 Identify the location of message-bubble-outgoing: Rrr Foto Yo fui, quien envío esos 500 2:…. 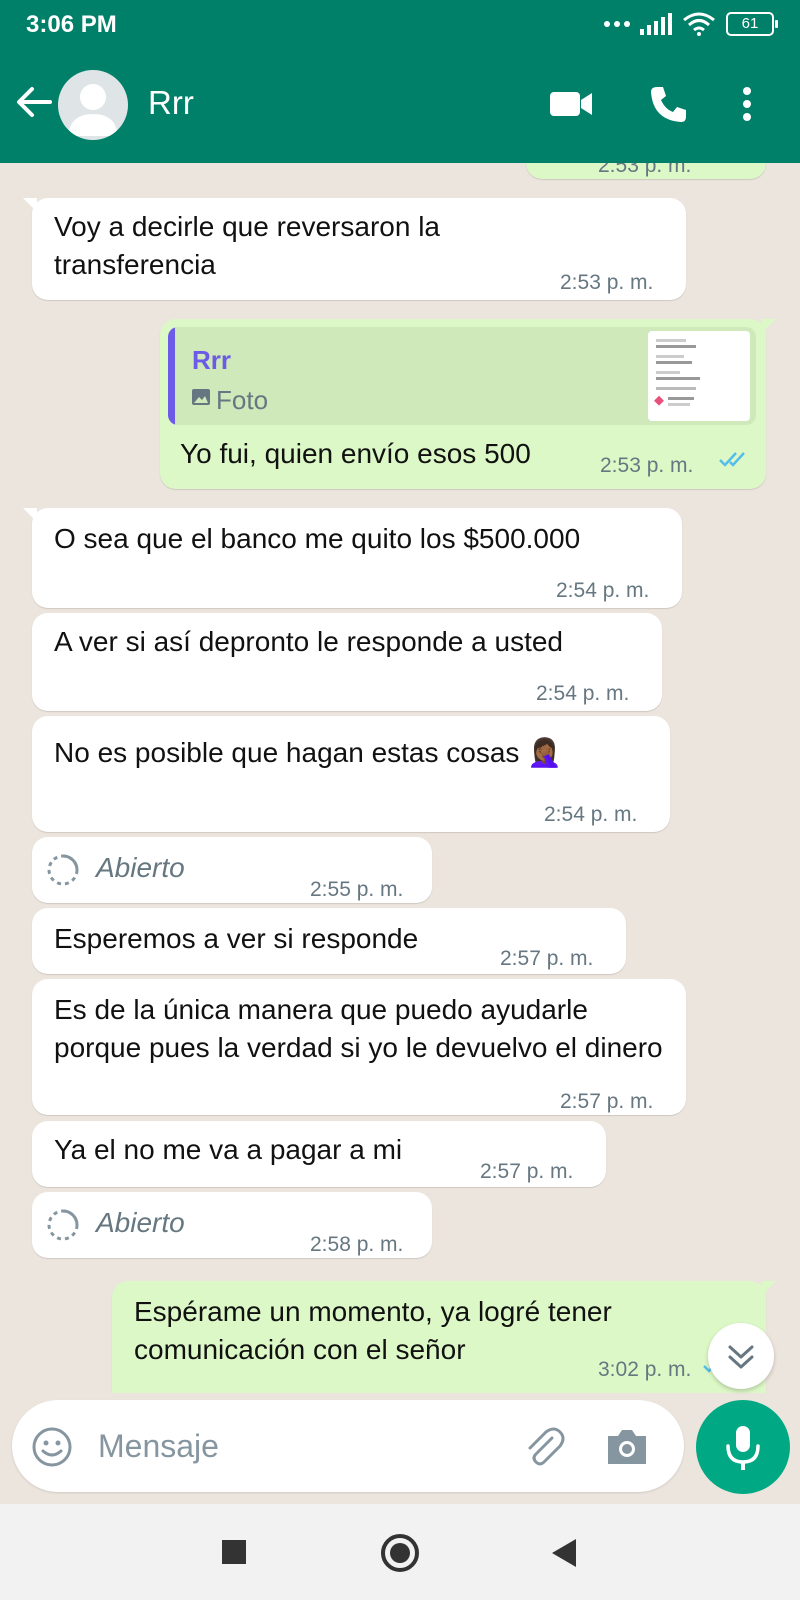
(468, 404).